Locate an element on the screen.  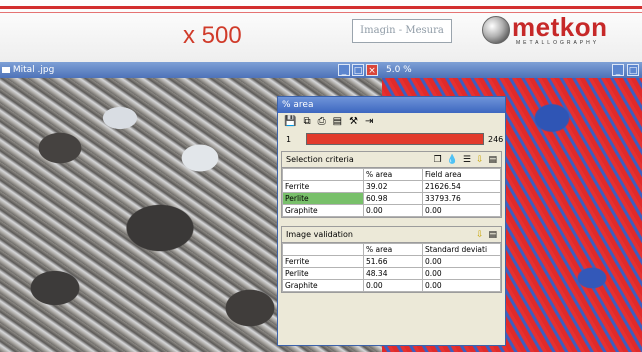
table-row: Perlite 60.98 33793.76 is located at coordinates (391, 198).